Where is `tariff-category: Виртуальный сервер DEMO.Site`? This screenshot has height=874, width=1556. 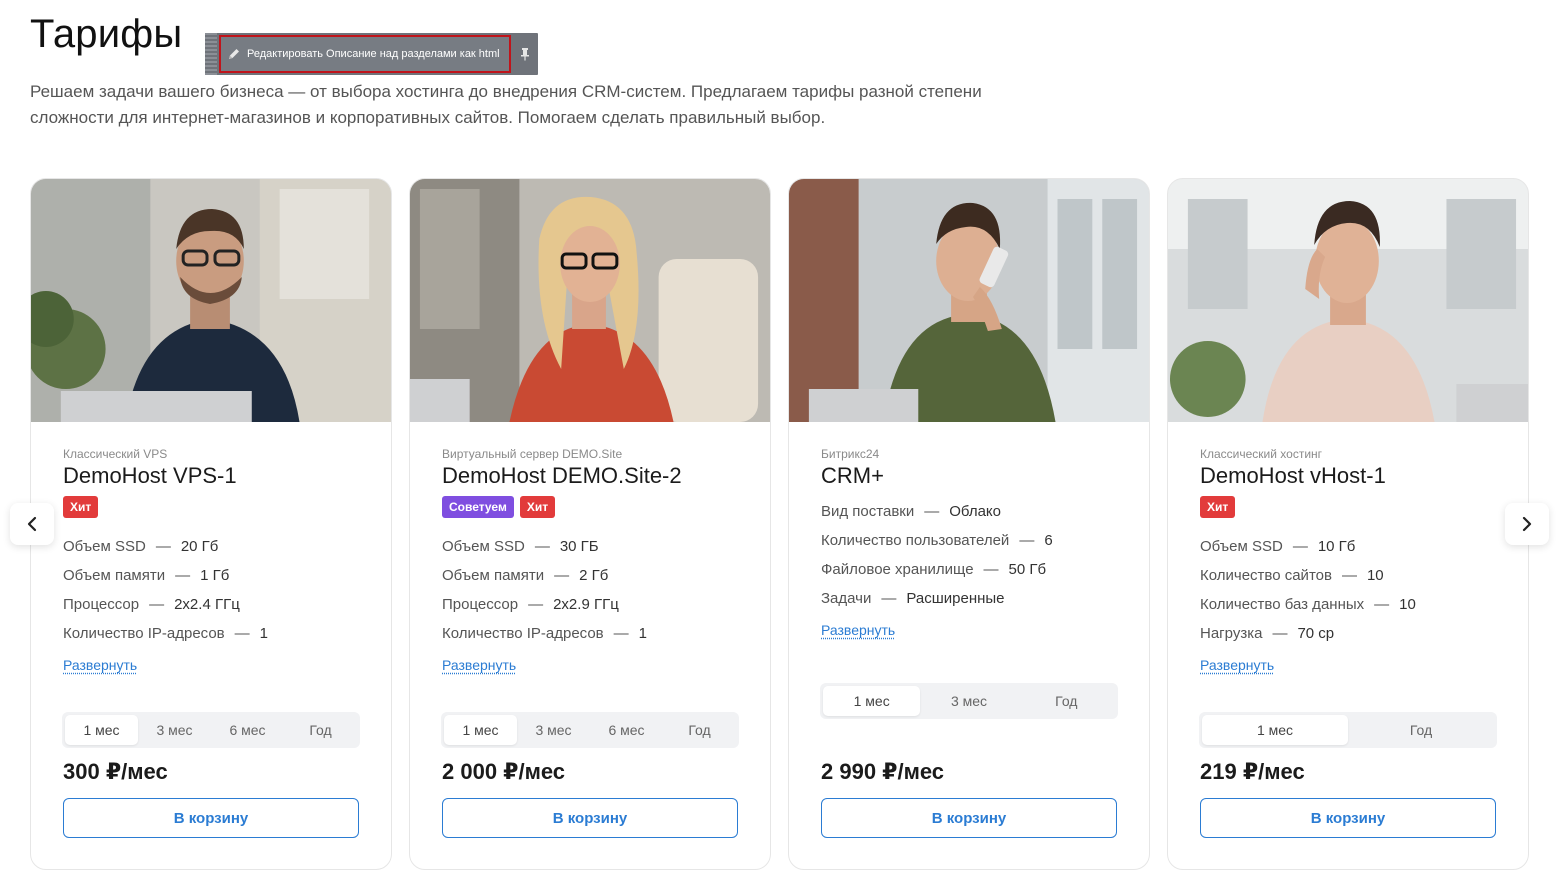
tariff-category: Виртуальный сервер DEMO.Site is located at coordinates (532, 454).